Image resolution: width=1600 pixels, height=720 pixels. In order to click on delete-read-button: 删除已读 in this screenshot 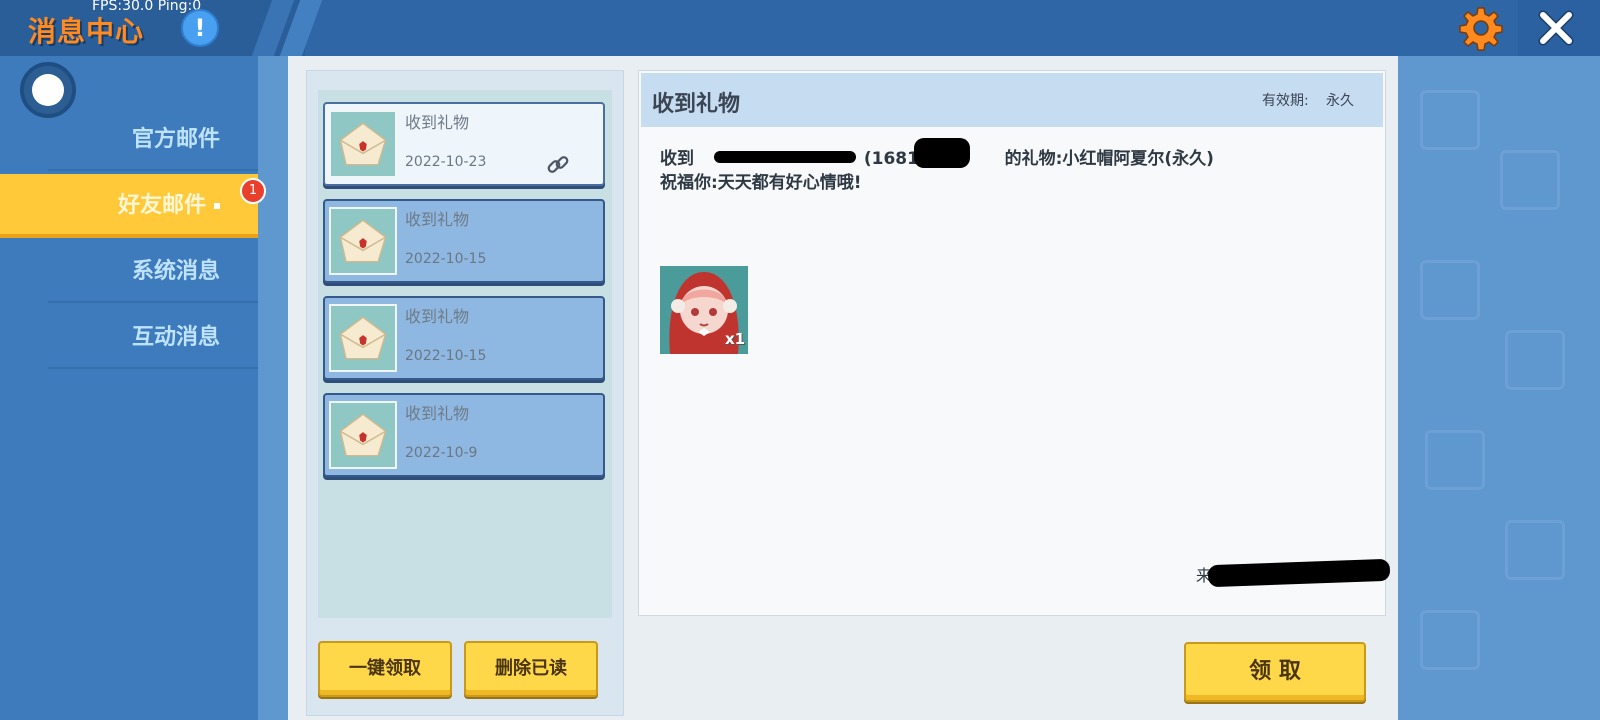, I will do `click(531, 669)`.